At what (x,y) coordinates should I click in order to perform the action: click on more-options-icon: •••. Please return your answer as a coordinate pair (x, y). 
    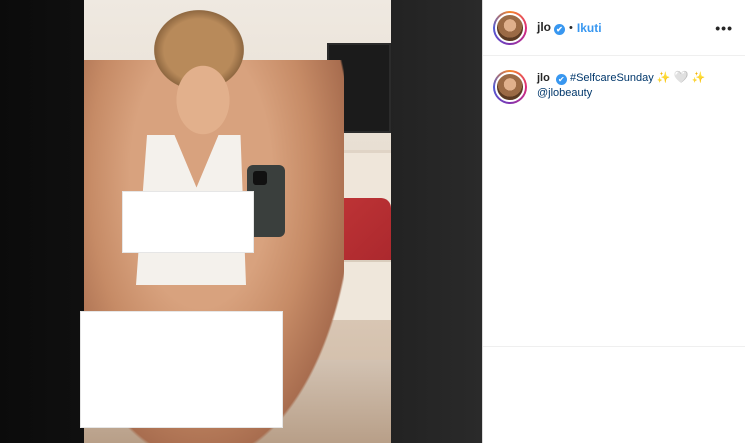
    Looking at the image, I should click on (724, 28).